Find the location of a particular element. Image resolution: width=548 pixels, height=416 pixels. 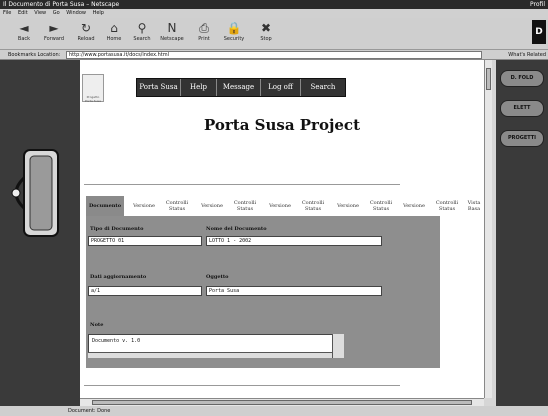

search-icon: ⚲ is located at coordinates (142, 28).